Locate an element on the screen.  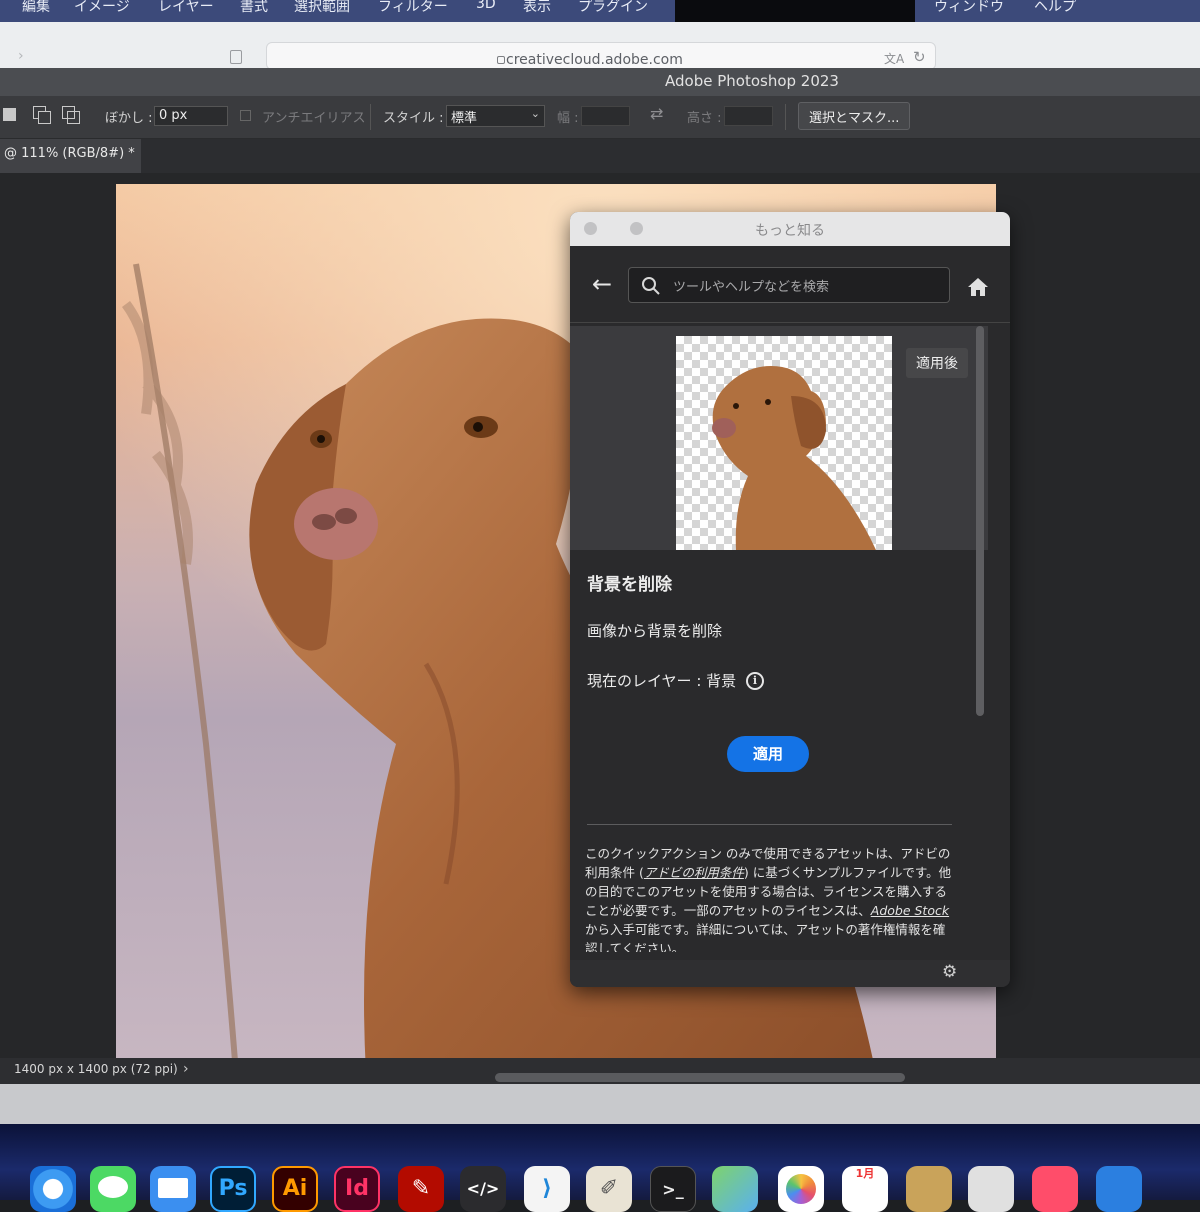
intersect-selection-icon is located at coordinates (73, 117).